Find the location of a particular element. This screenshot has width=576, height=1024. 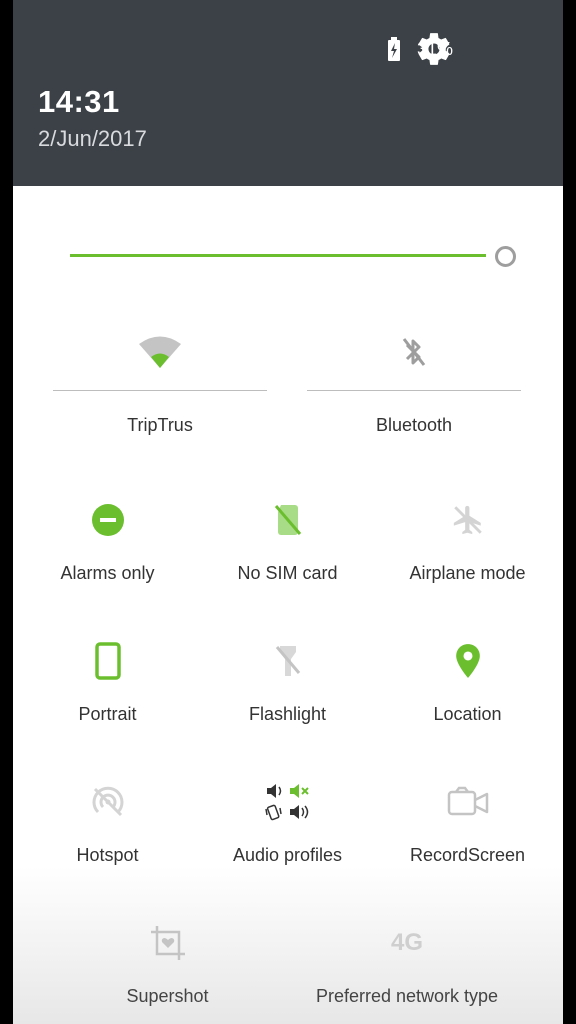

tile-wifi: TripTrus is located at coordinates (160, 381).